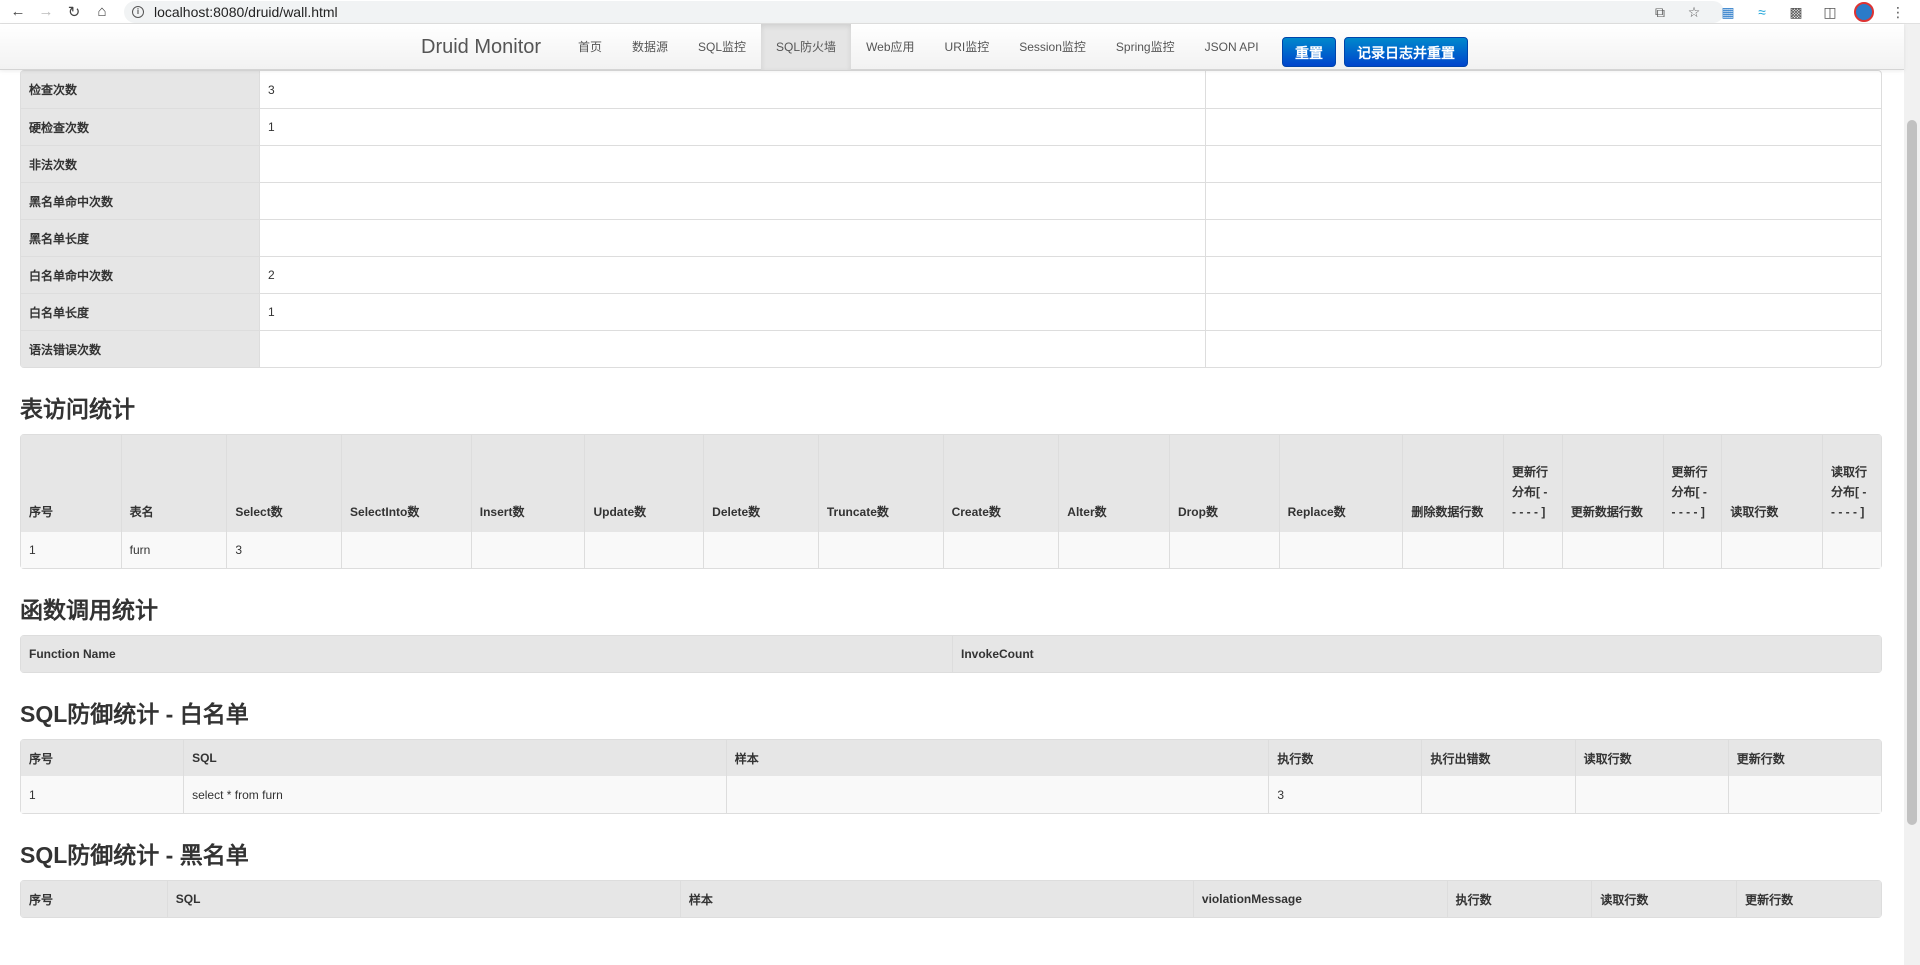 This screenshot has height=965, width=1920. What do you see at coordinates (644, 483) in the screenshot?
I see `table_access-header: Update数` at bounding box center [644, 483].